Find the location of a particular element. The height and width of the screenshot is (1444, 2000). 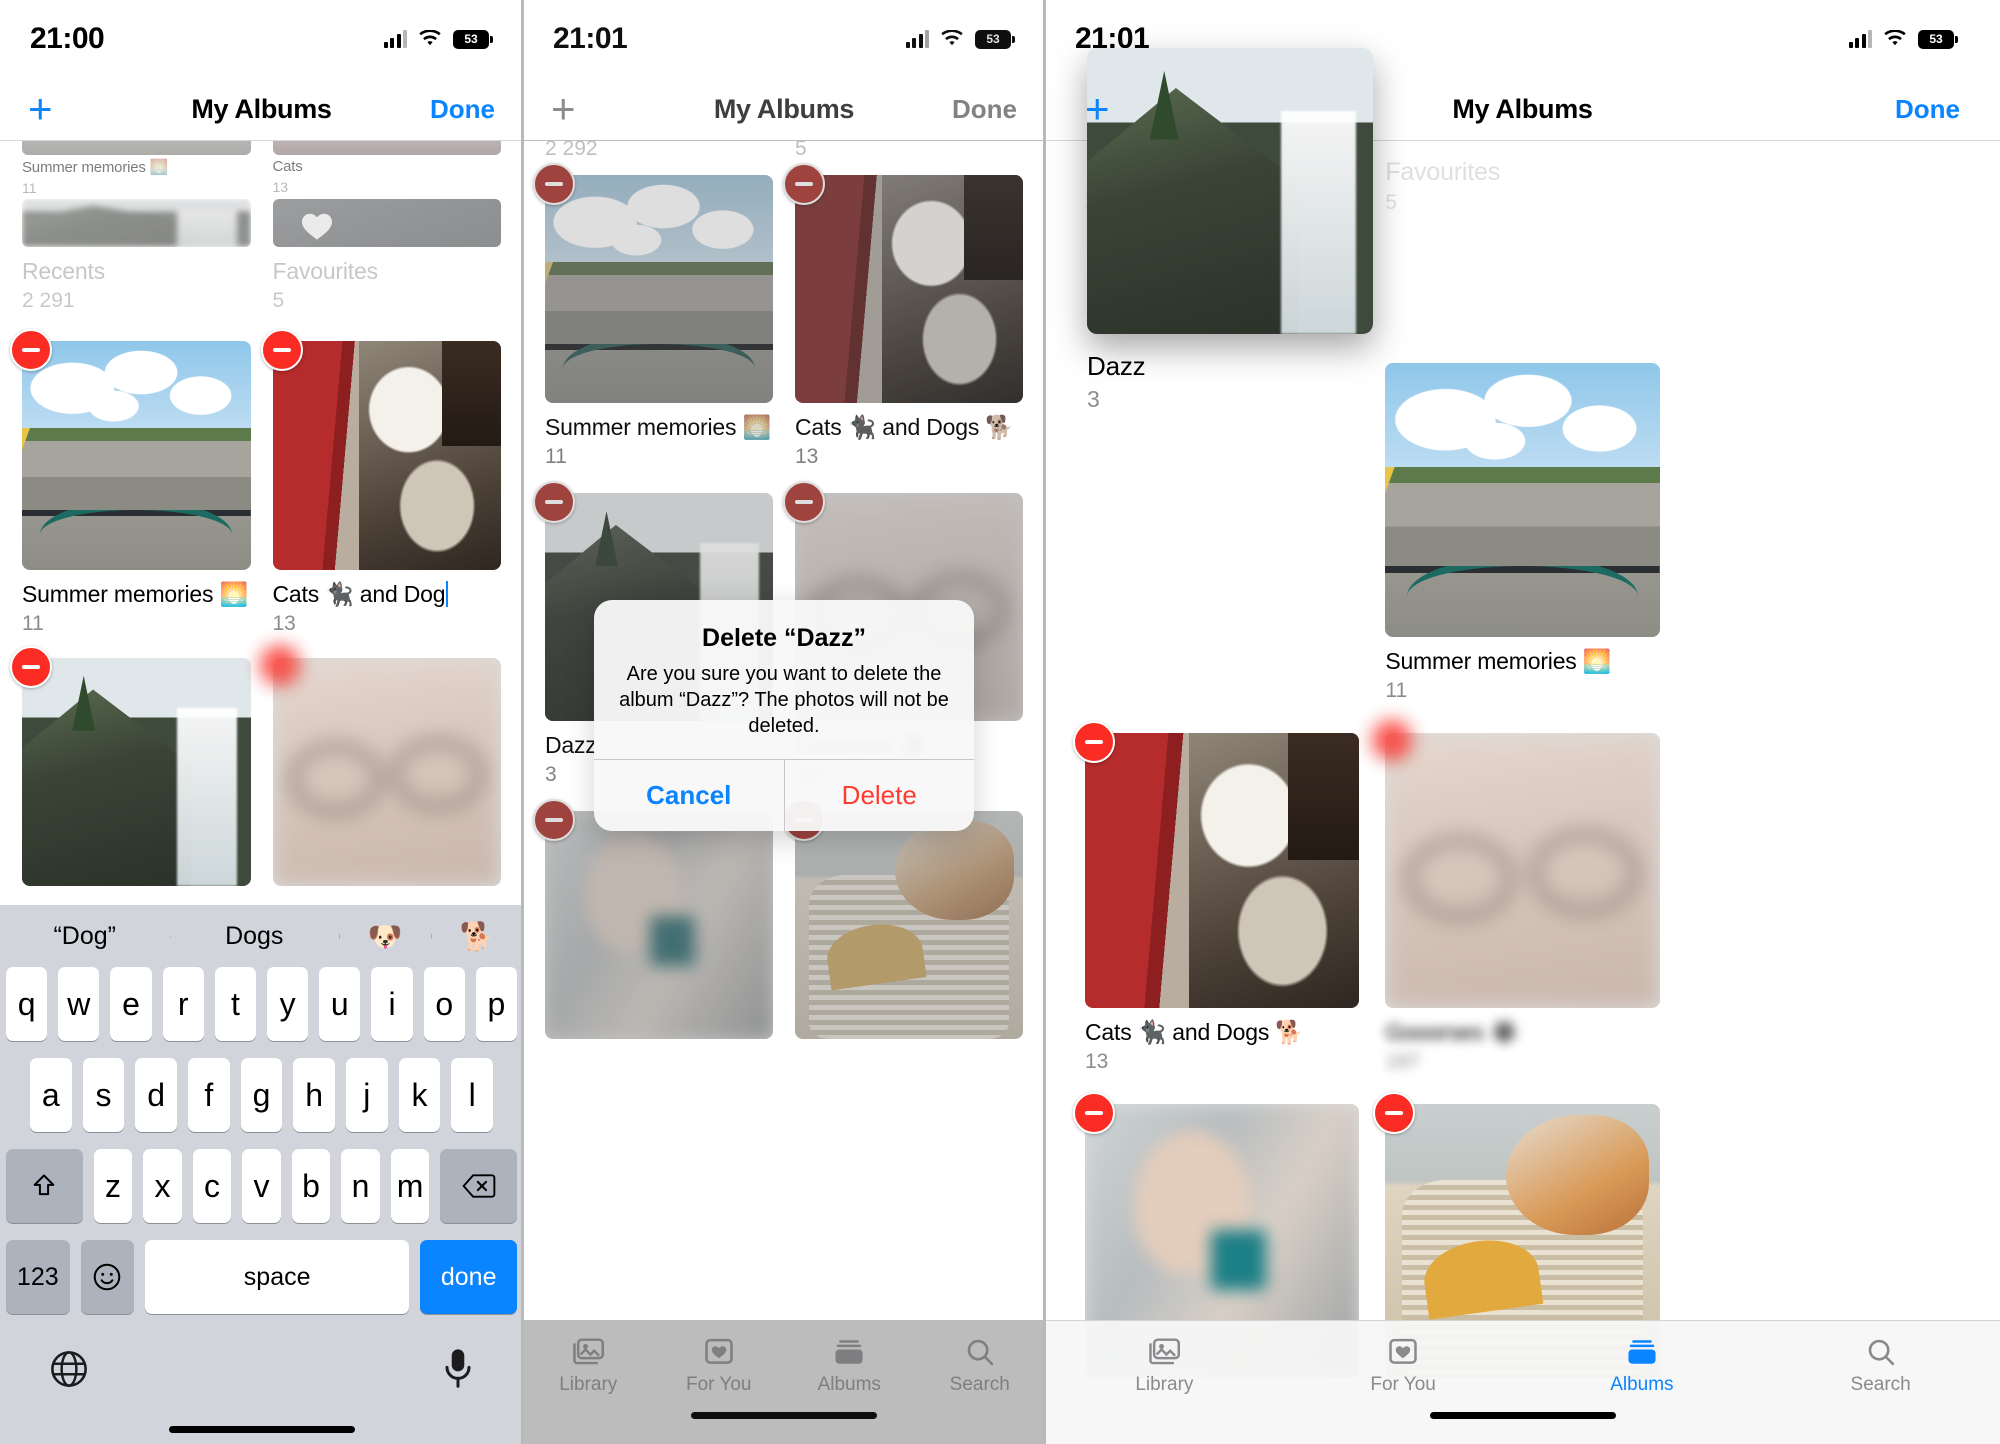

key-w: w is located at coordinates (79, 1004).